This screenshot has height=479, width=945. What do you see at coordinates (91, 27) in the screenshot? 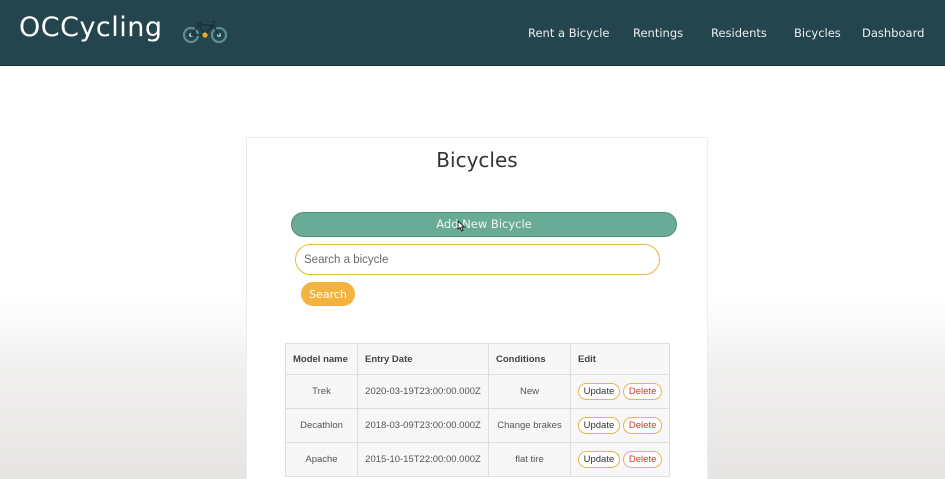
I see `brand-logo-text: OCCycling` at bounding box center [91, 27].